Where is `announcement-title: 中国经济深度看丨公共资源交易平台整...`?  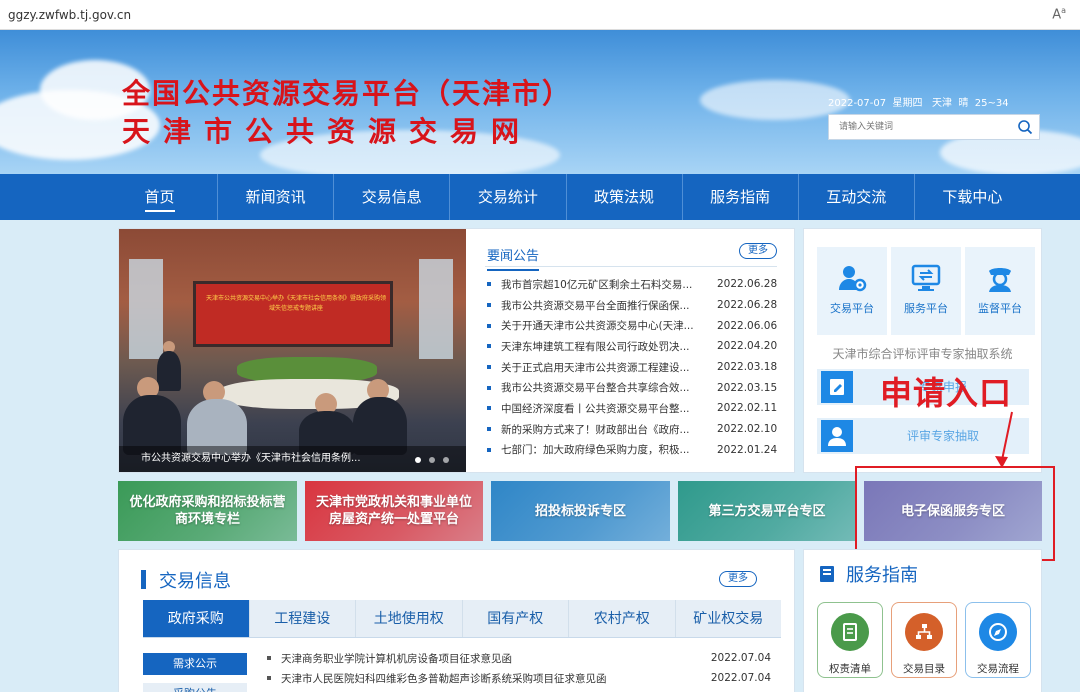 announcement-title: 中国经济深度看丨公共资源交易平台整... is located at coordinates (609, 408).